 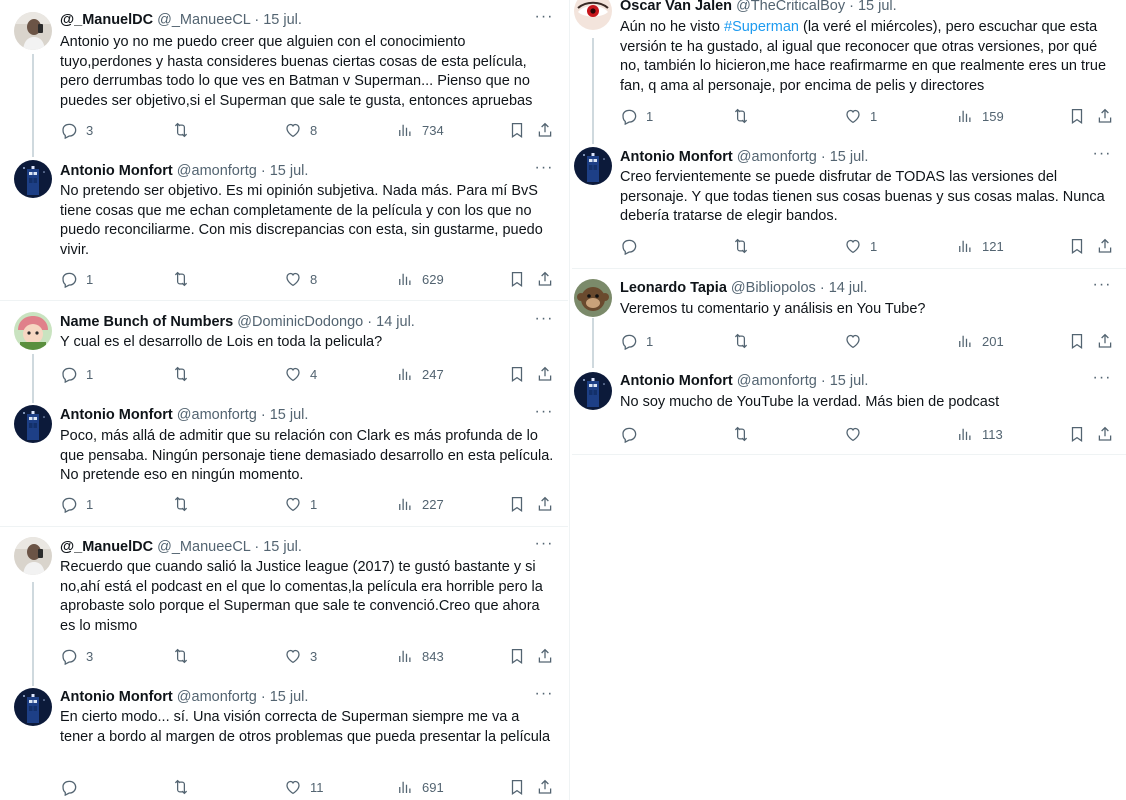 What do you see at coordinates (300, 130) in the screenshot?
I see `like-button: 8` at bounding box center [300, 130].